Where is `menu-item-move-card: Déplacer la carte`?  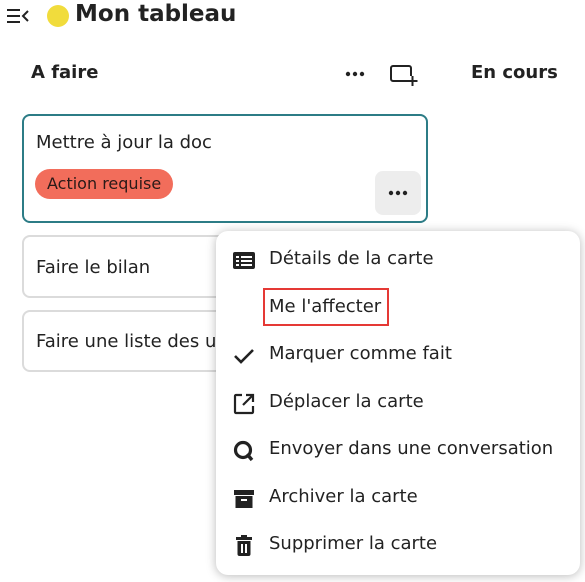
menu-item-move-card: Déplacer la carte is located at coordinates (398, 403).